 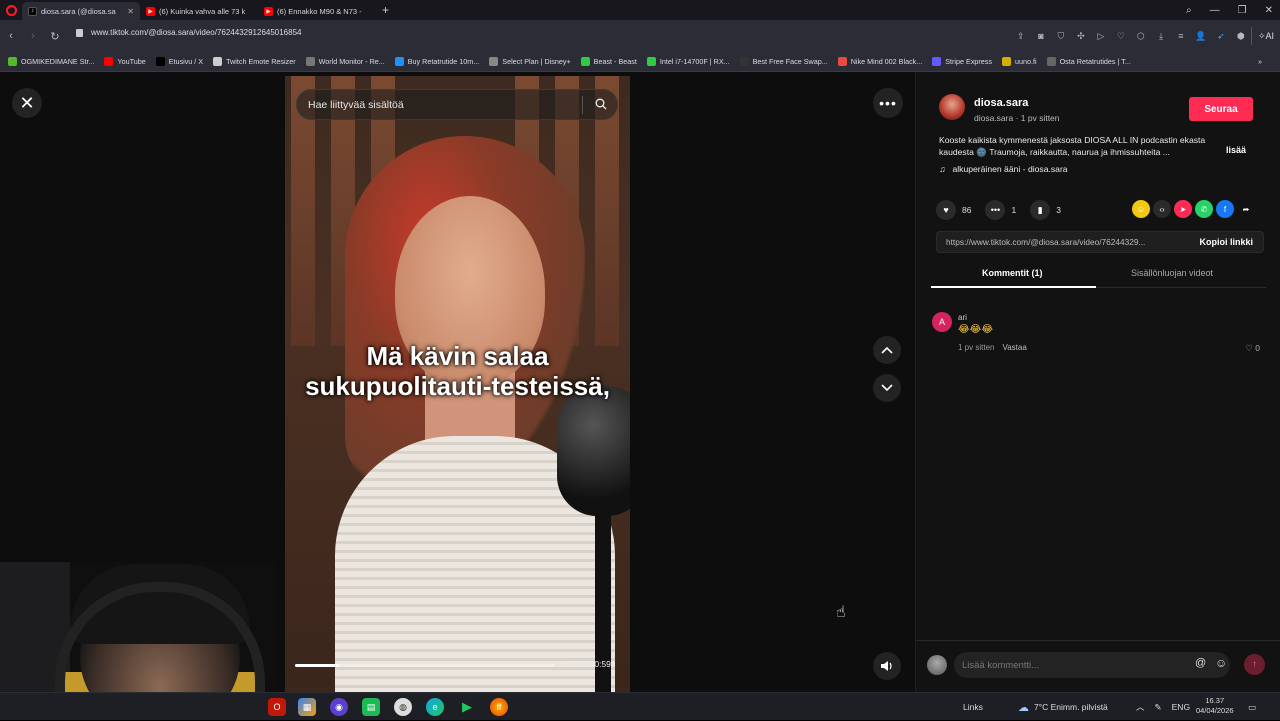 I want to click on tab-tiktok: ♪ diosa.sara (@diosa.sa ✕, so click(x=81, y=11).